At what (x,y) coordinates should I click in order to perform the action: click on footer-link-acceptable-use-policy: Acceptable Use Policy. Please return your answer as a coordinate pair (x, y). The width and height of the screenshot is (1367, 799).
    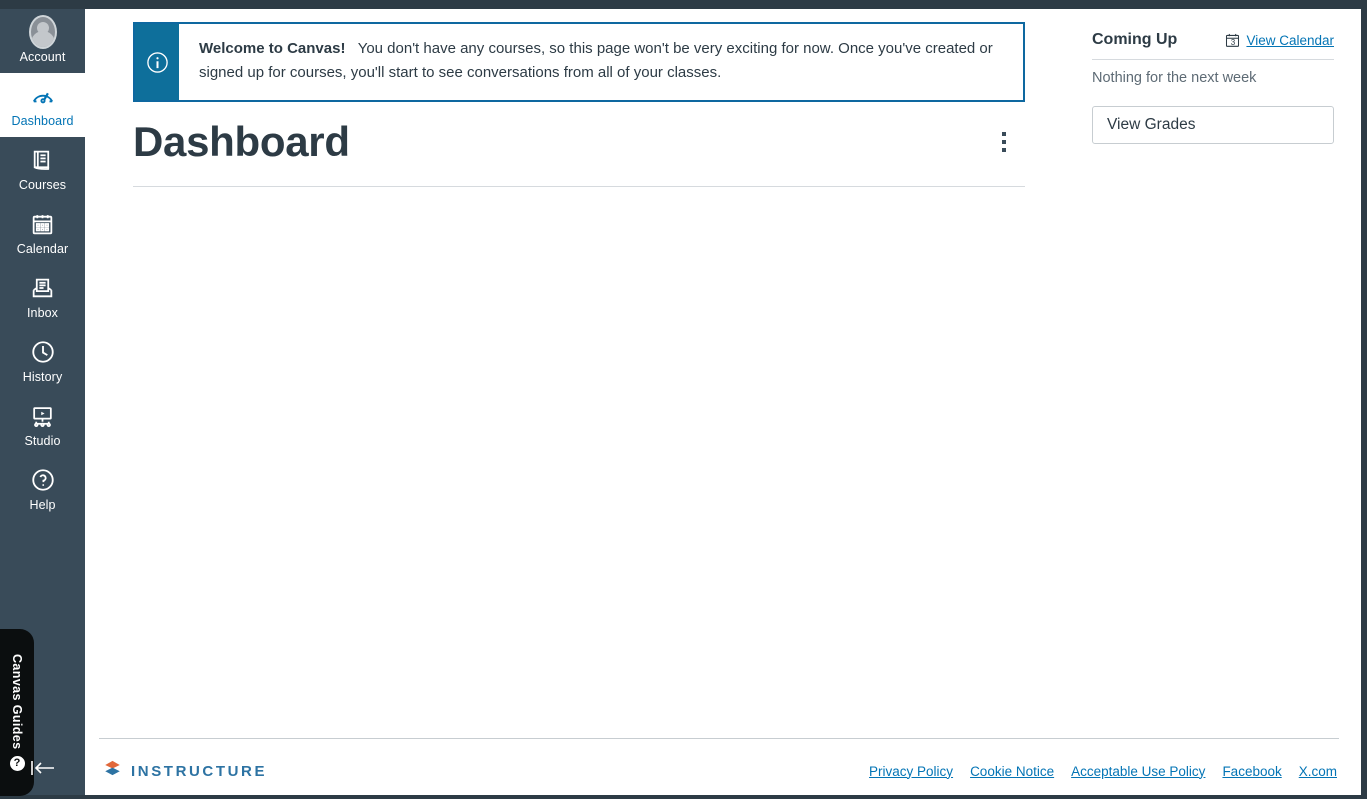
    Looking at the image, I should click on (1138, 771).